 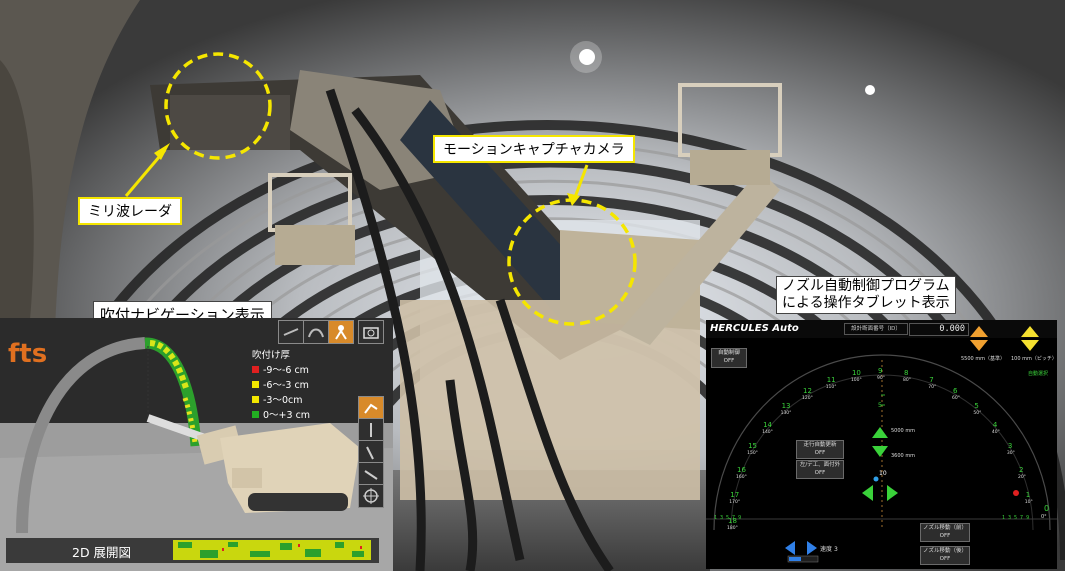 What do you see at coordinates (341, 332) in the screenshot?
I see `person-icon` at bounding box center [341, 332].